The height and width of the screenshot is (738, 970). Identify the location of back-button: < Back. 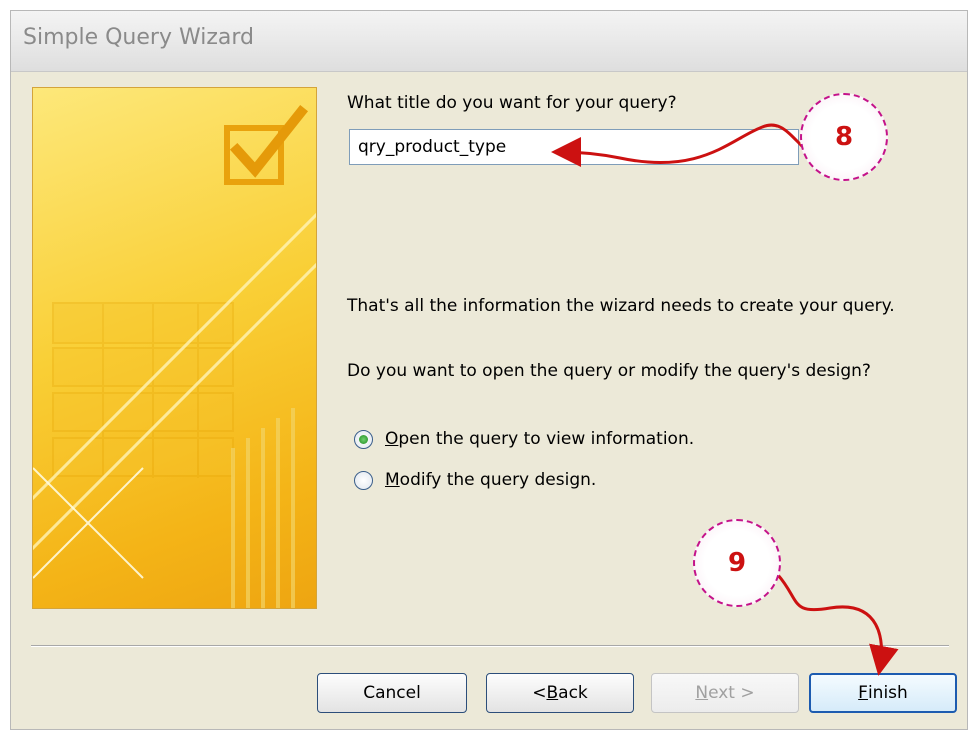
(560, 693).